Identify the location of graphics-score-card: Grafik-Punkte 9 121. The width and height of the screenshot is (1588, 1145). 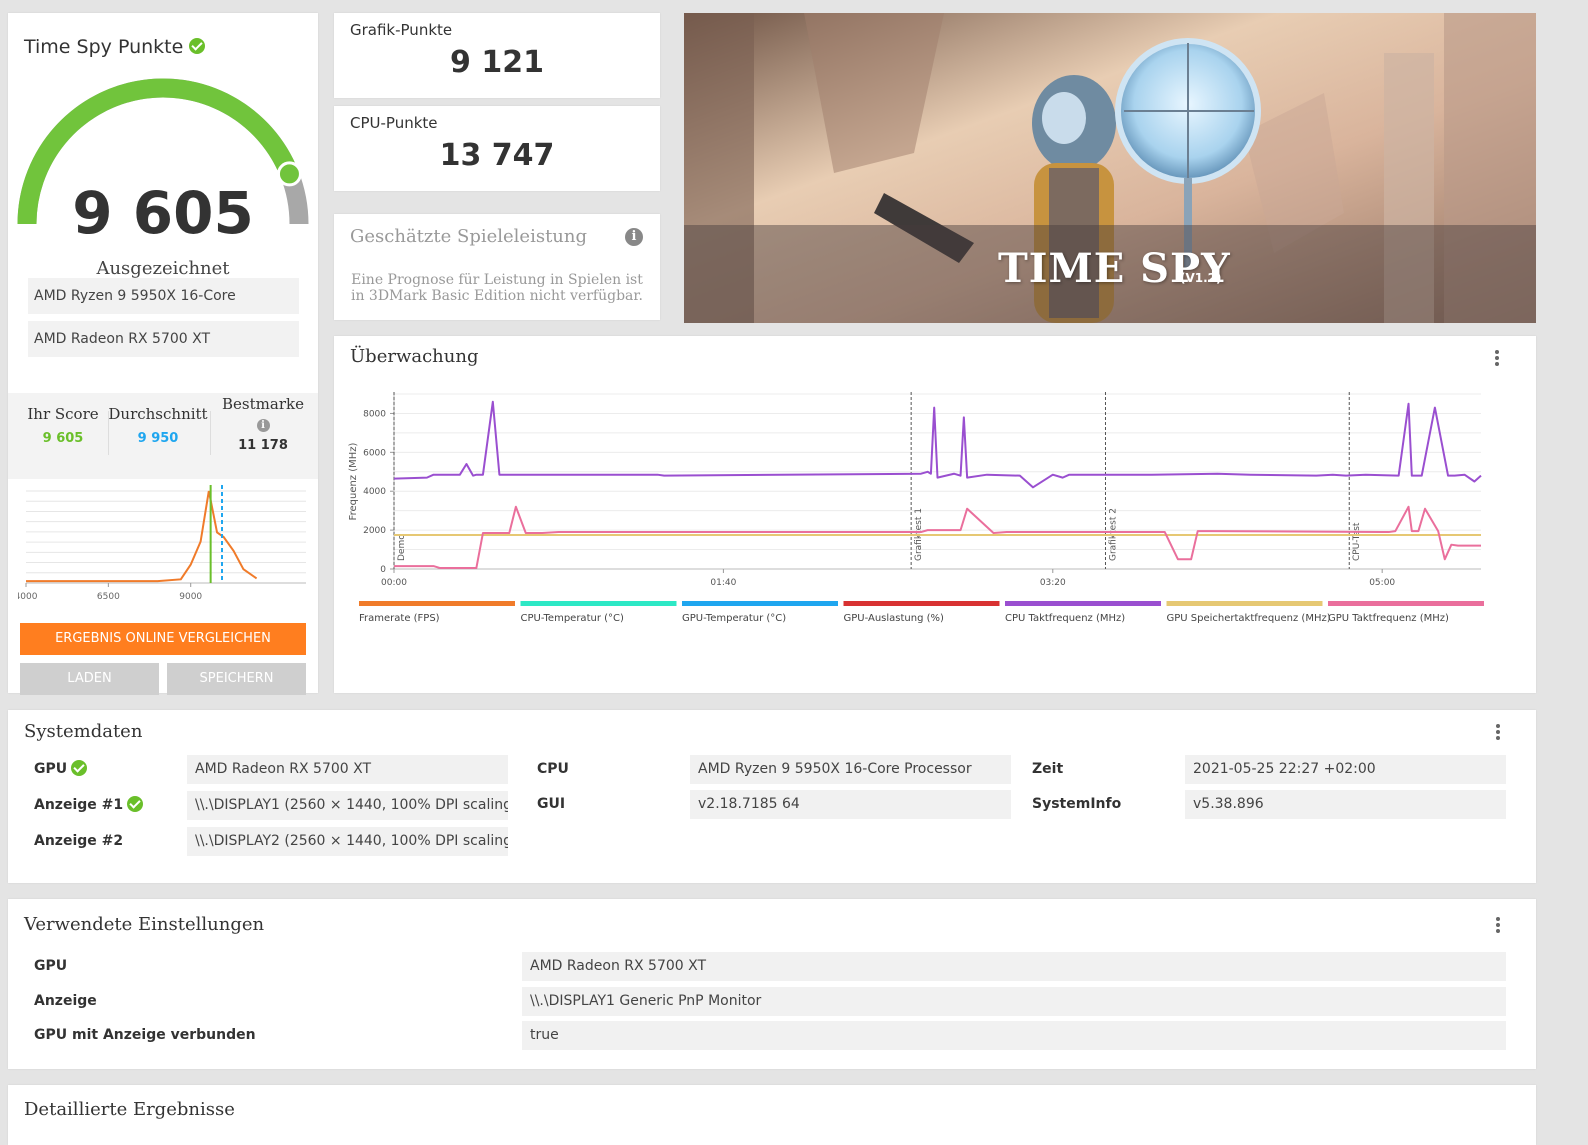
(497, 55).